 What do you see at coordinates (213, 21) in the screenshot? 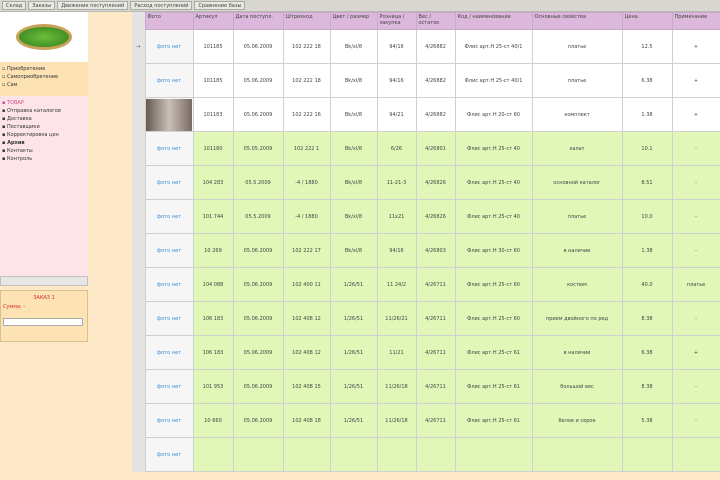
I see `column-header: Артикул` at bounding box center [213, 21].